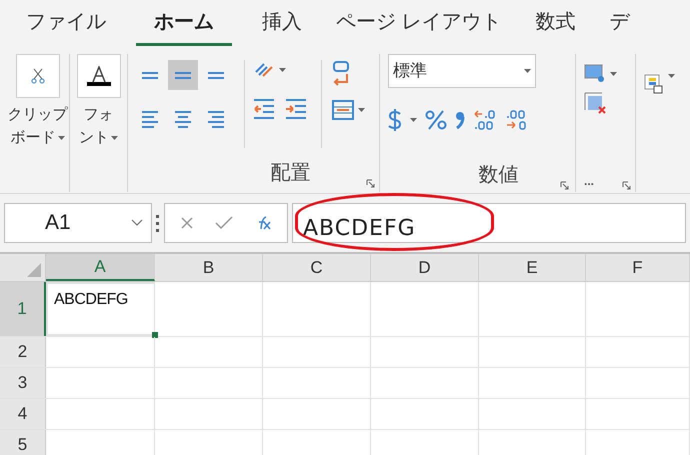 This screenshot has width=690, height=455. Describe the element at coordinates (556, 23) in the screenshot. I see `ribbon-tab: 数式` at that location.